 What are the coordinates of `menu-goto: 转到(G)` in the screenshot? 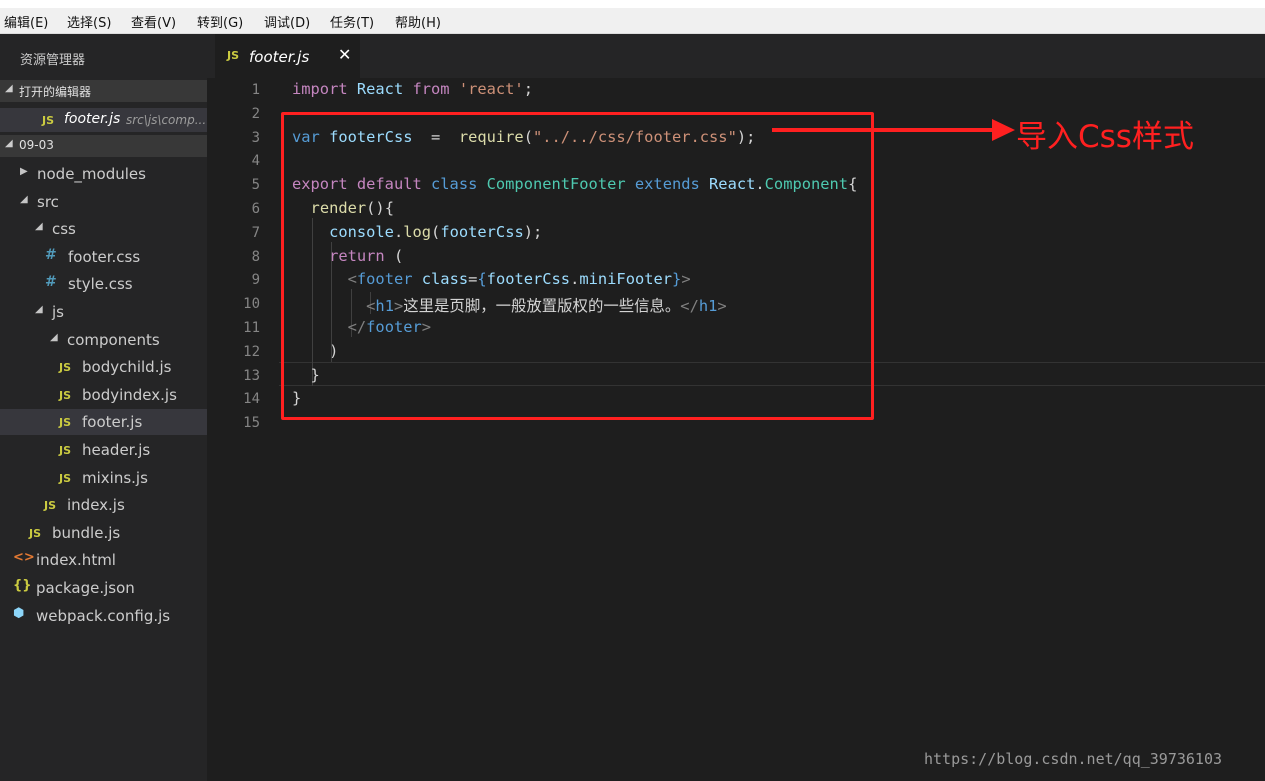 It's located at (220, 21).